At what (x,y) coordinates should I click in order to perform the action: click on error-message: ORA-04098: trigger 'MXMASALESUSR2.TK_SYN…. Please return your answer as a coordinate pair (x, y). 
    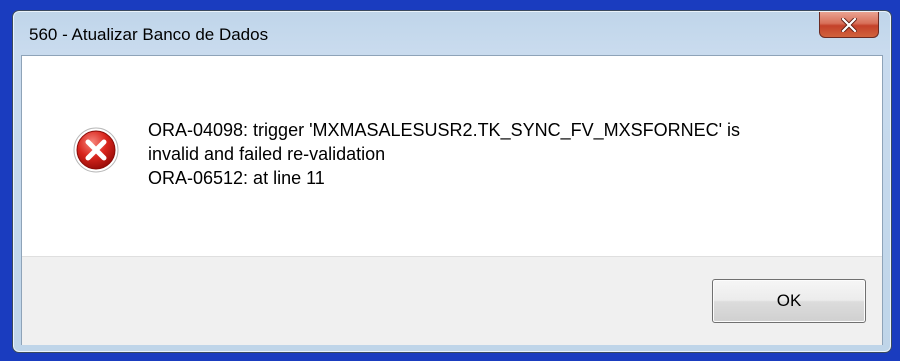
    Looking at the image, I should click on (444, 154).